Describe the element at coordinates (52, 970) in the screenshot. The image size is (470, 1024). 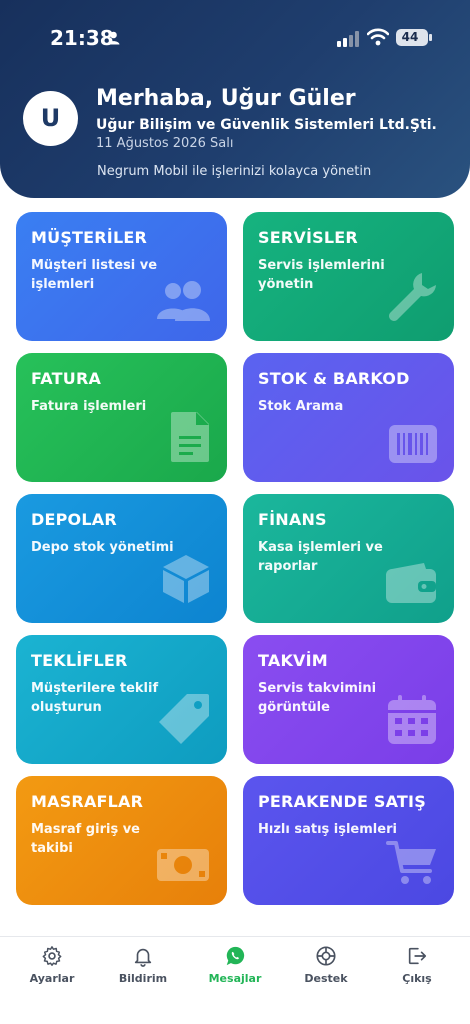
I see `nav-ayarlar: Ayarlar` at that location.